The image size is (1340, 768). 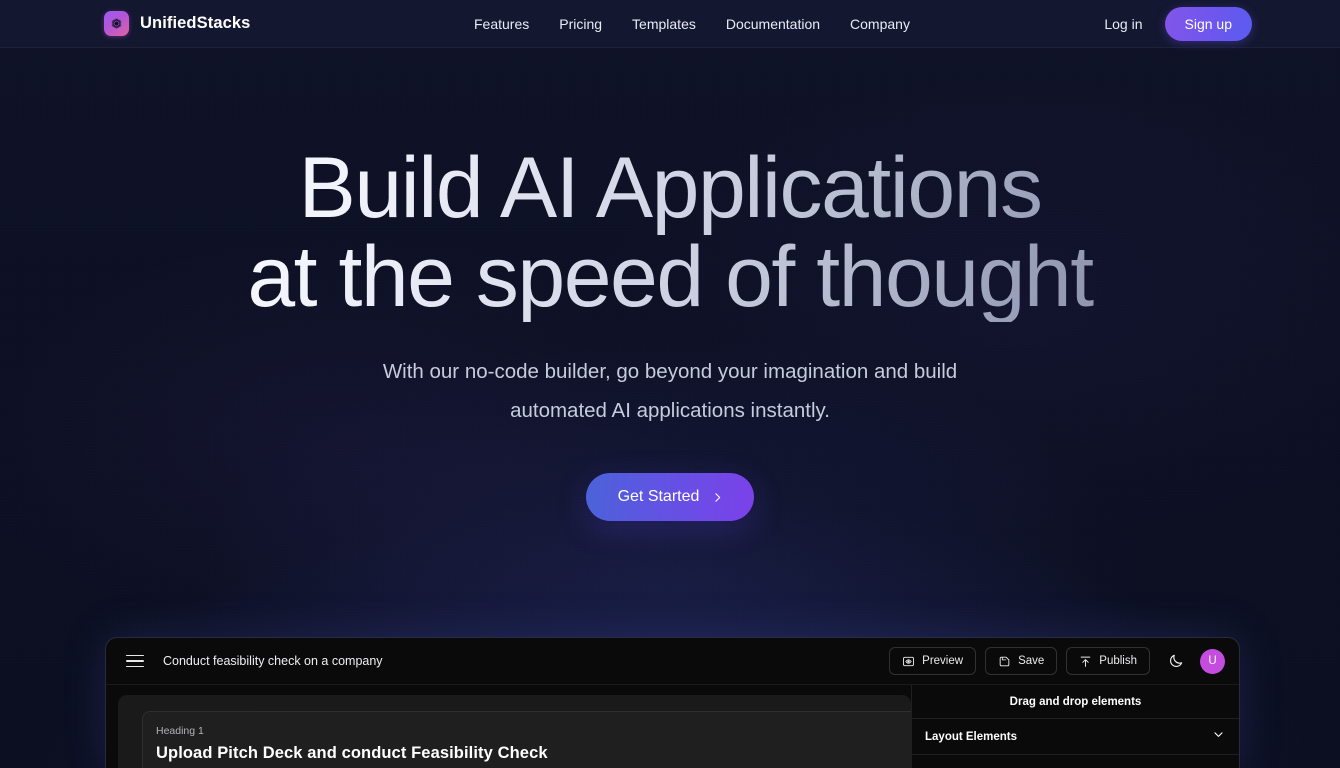 What do you see at coordinates (664, 24) in the screenshot?
I see `nav-item-templates: Templates` at bounding box center [664, 24].